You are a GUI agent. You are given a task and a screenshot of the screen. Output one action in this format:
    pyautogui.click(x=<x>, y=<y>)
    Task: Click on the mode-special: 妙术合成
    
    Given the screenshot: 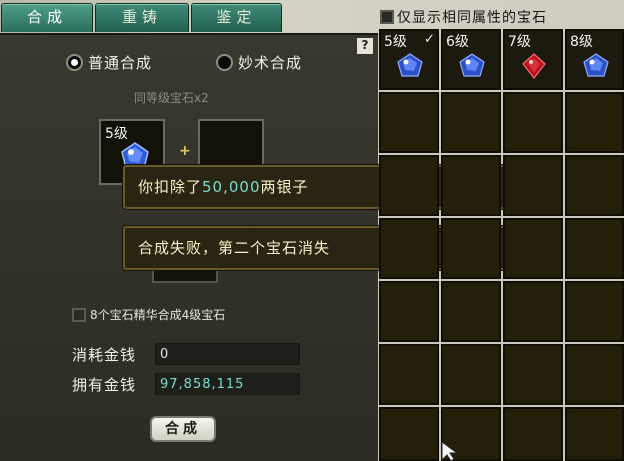 What is the action you would take?
    pyautogui.click(x=259, y=62)
    